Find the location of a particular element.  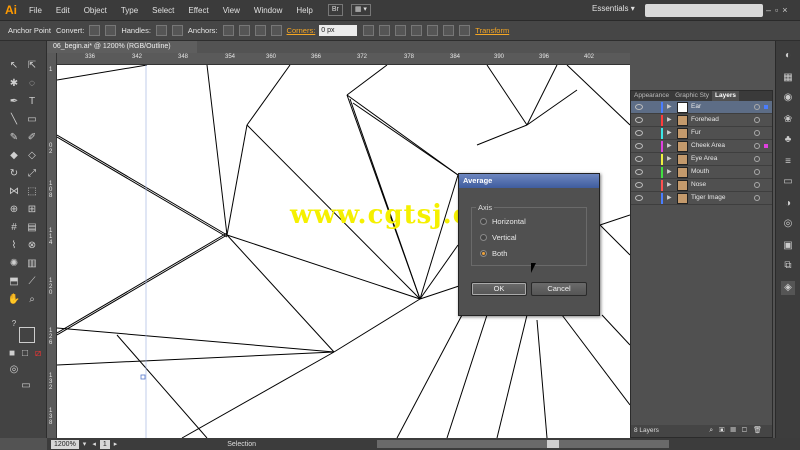

convert-corner-icon is located at coordinates (95, 30).